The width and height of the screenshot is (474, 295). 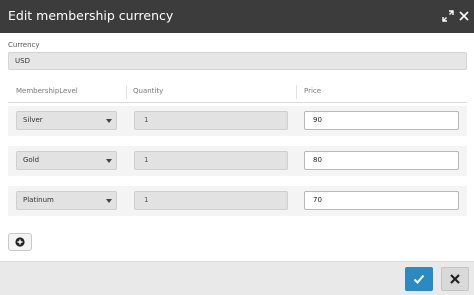 I want to click on expand-icon, so click(x=448, y=16).